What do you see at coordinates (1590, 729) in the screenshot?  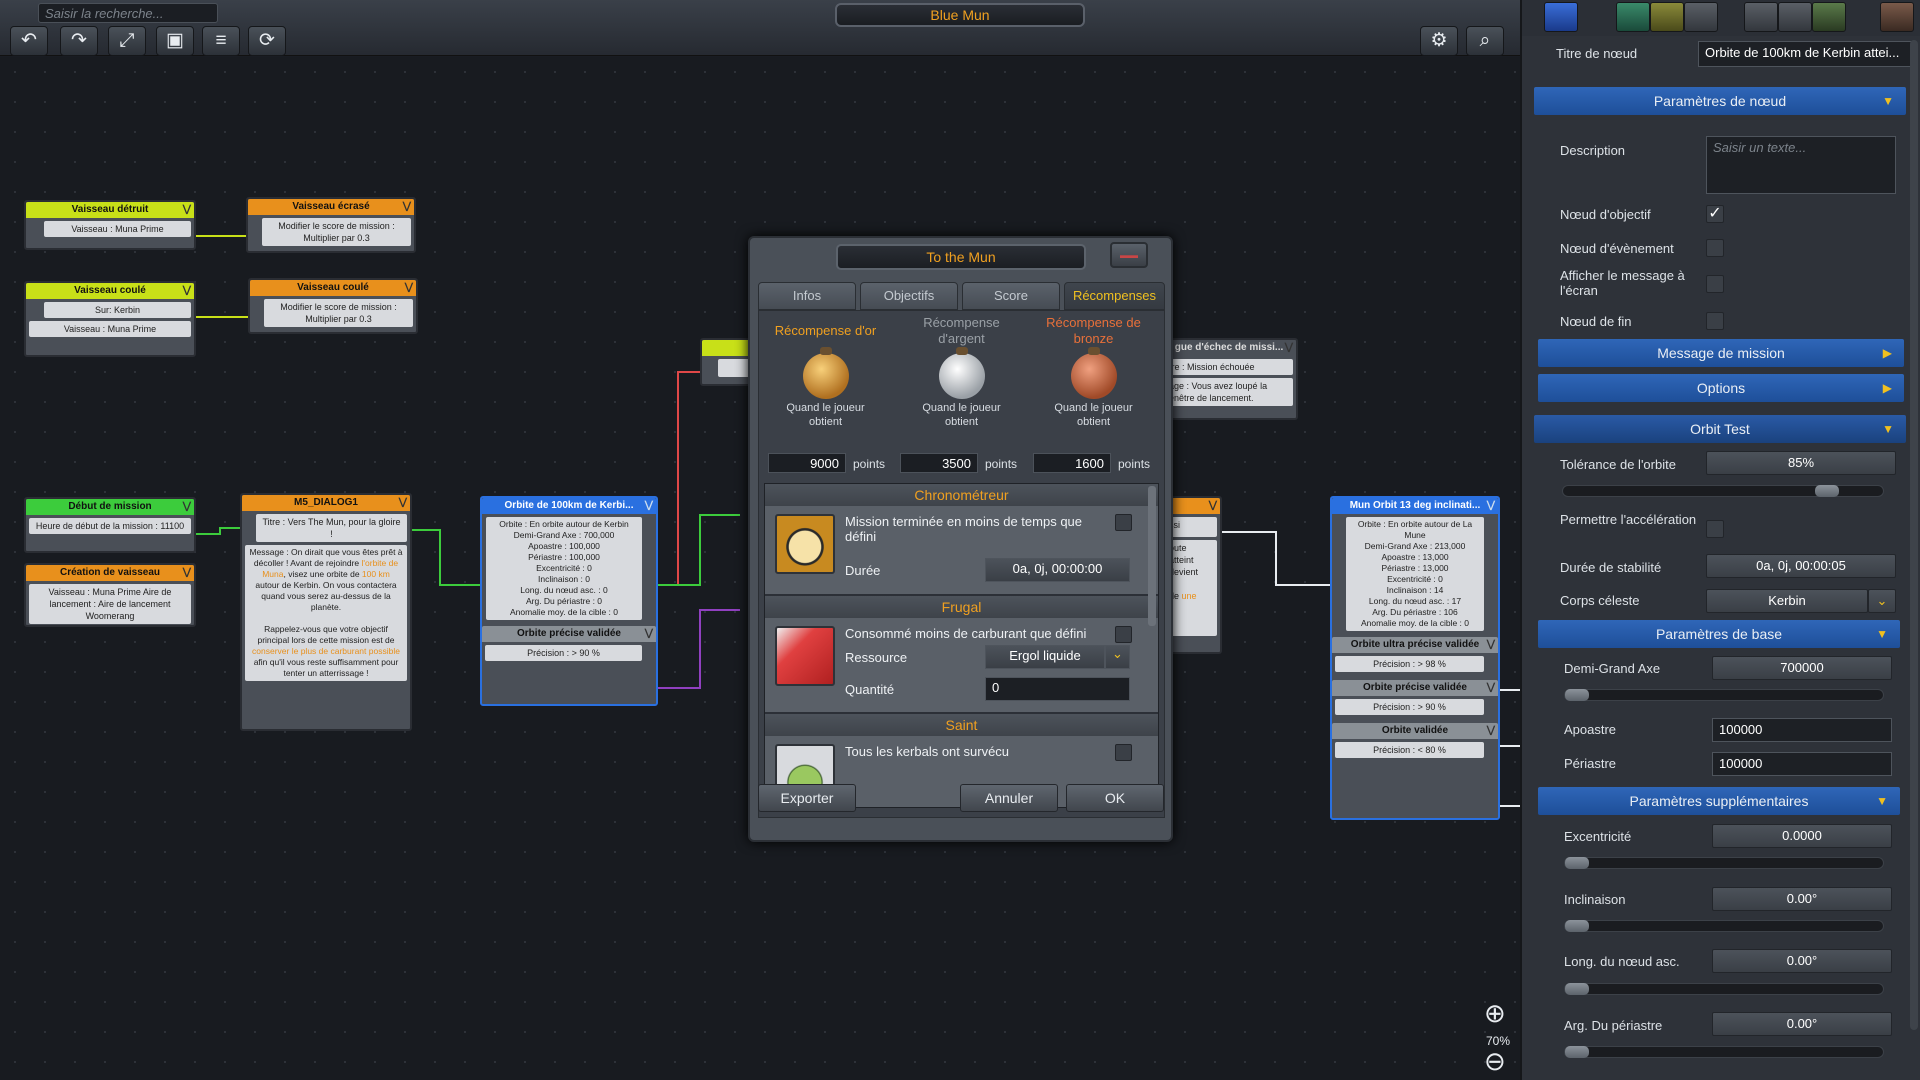 I see `apoapsis-label: Apoastre` at bounding box center [1590, 729].